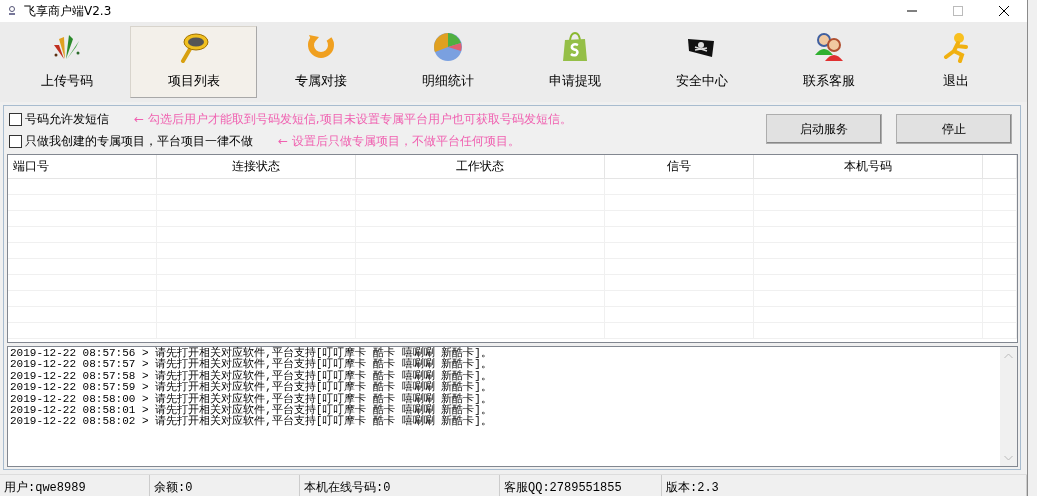 The width and height of the screenshot is (1037, 496). What do you see at coordinates (83, 166) in the screenshot?
I see `column-header: 端口号` at bounding box center [83, 166].